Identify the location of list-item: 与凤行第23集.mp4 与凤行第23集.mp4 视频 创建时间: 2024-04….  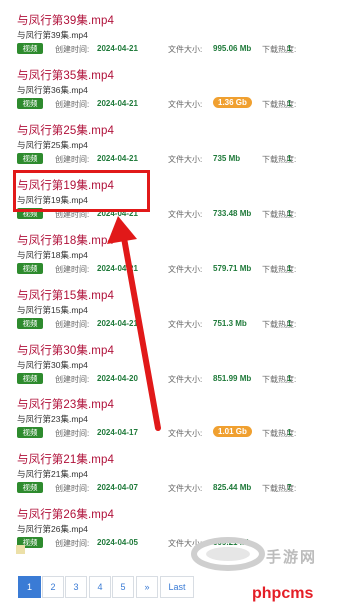
(180, 421).